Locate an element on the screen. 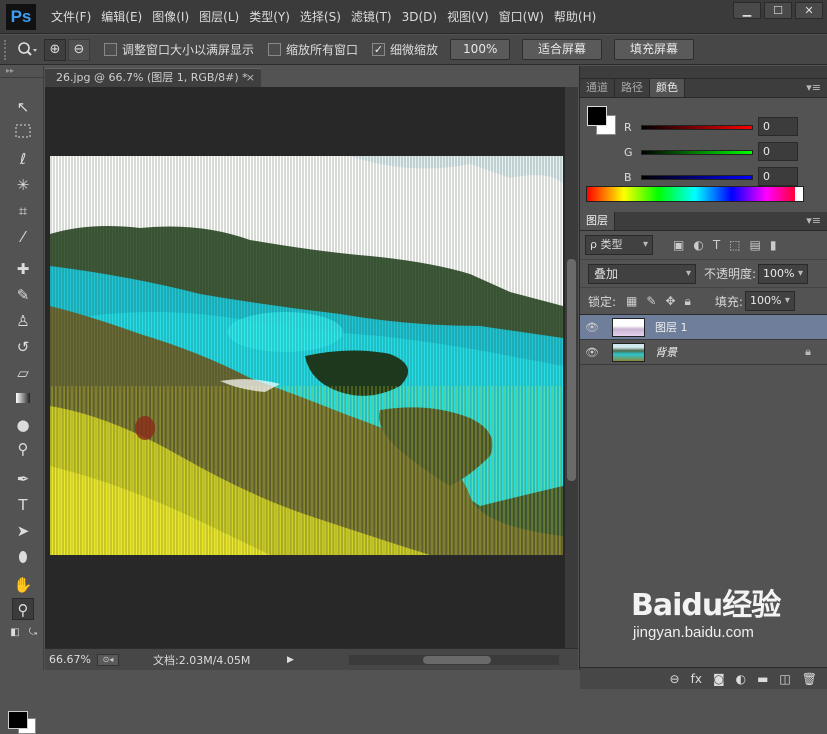 Image resolution: width=827 pixels, height=734 pixels. close-tab-icon: × is located at coordinates (250, 78).